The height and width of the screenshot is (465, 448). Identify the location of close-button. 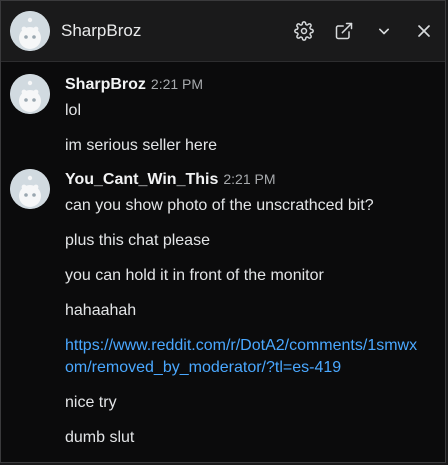
(424, 31).